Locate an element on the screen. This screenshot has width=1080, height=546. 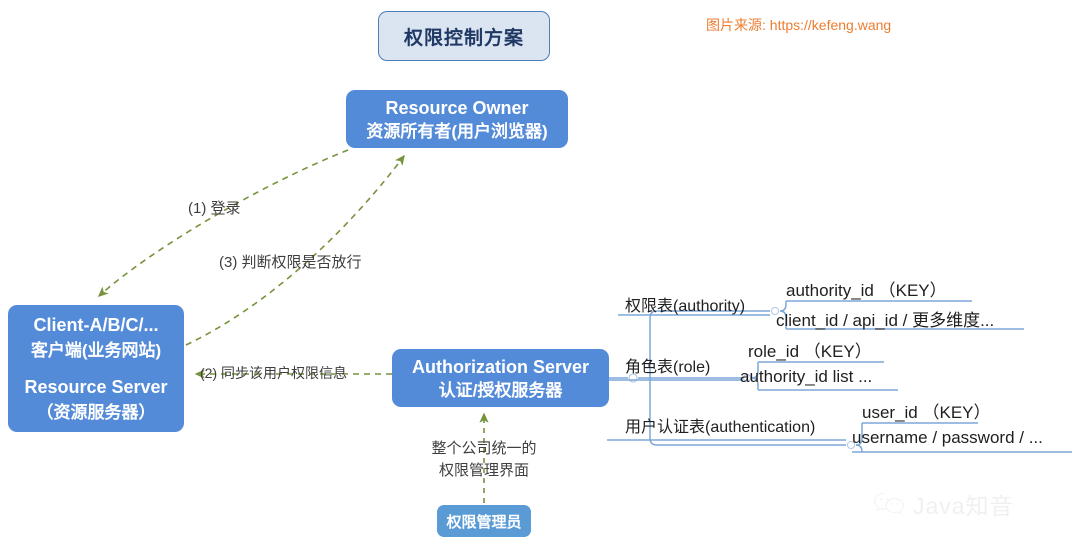
admin-caption: 整个公司统一的 权限管理界面 is located at coordinates (484, 460).